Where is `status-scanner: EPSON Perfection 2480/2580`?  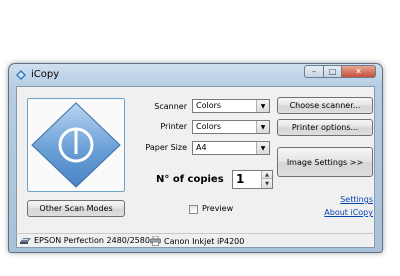
status-scanner: EPSON Perfection 2480/2580 is located at coordinates (85, 240).